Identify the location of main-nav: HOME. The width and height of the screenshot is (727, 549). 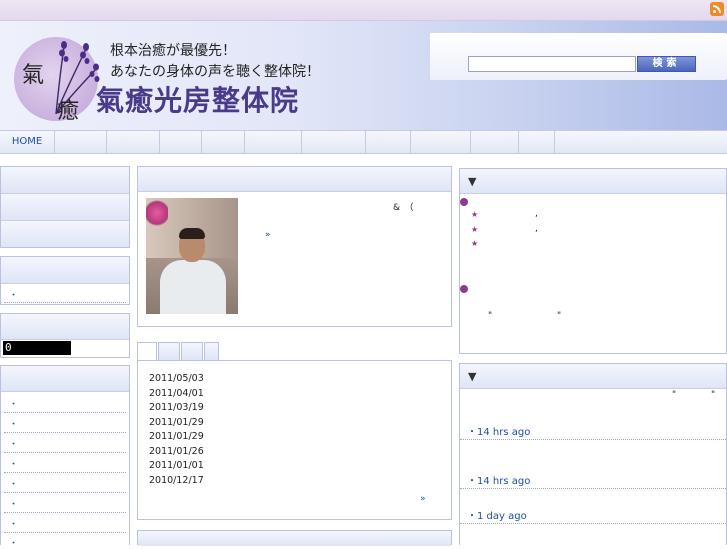
(363, 142).